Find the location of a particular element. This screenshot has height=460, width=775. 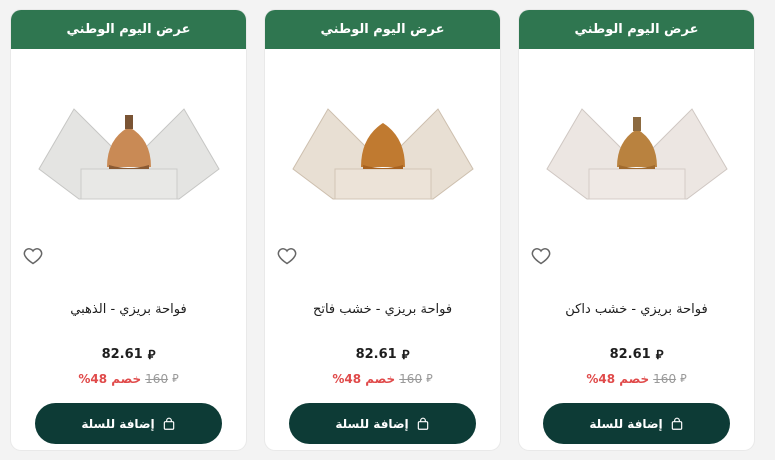

product-name: فواحة بريزي - خشب فاتح is located at coordinates (382, 309).